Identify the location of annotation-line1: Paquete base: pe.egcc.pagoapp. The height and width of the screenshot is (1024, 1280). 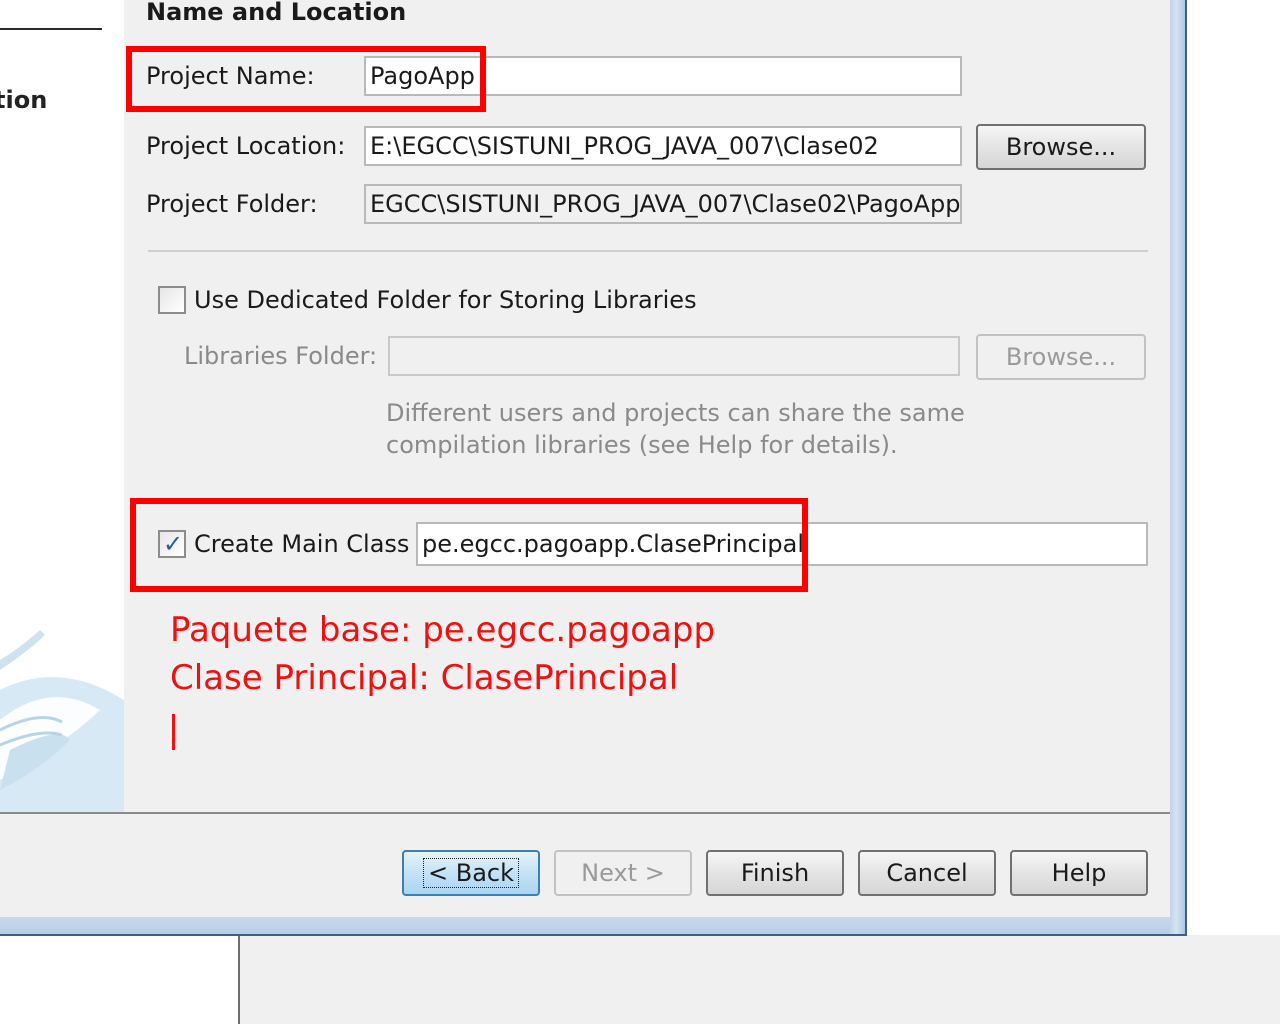
(443, 630).